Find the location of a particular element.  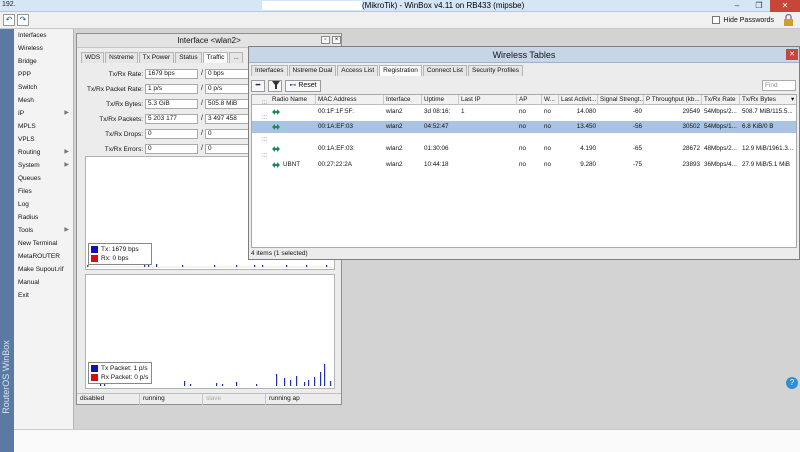

tab-traffic: Traffic is located at coordinates (215, 57).